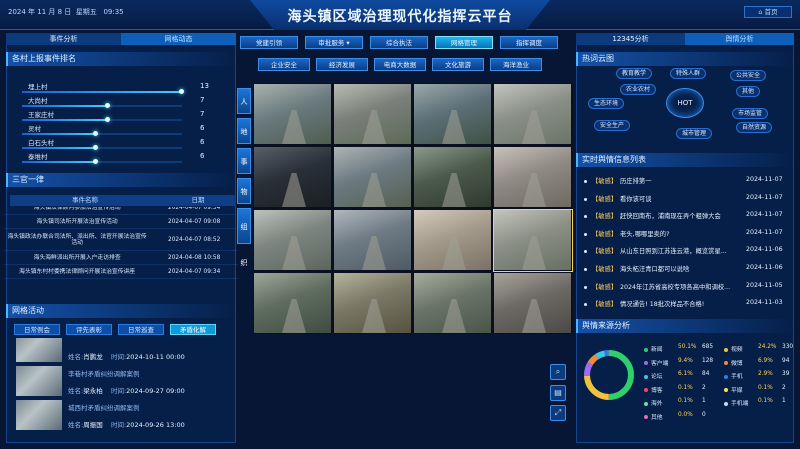 Image resolution: width=800 pixels, height=449 pixels. Describe the element at coordinates (558, 413) in the screenshot. I see `expand-icon: ⤢` at that location.